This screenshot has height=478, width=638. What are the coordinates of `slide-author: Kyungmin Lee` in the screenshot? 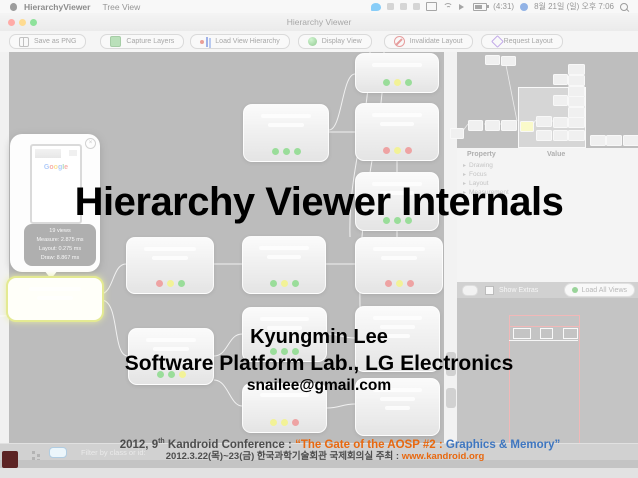 It's located at (319, 337).